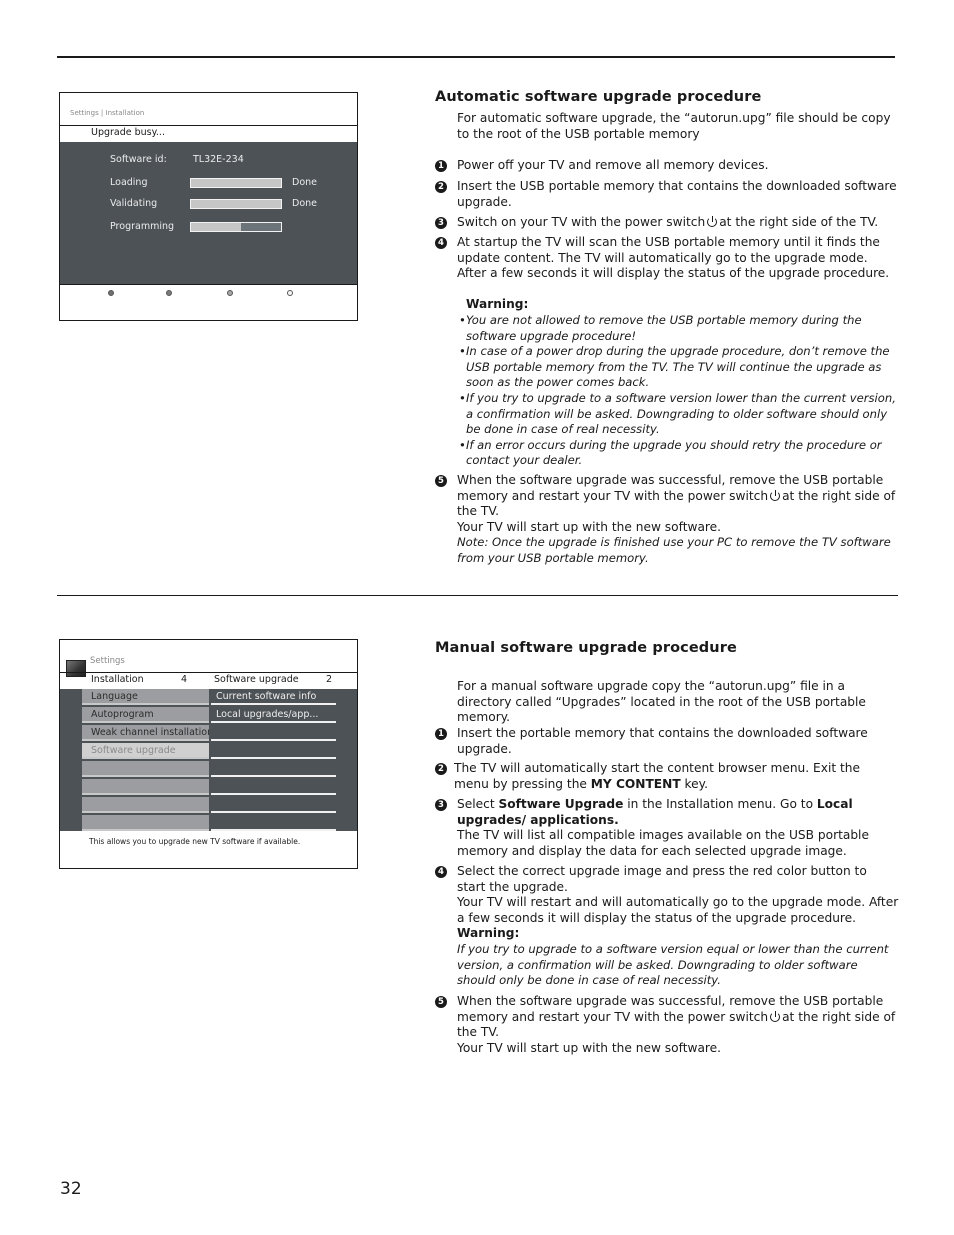 The image size is (954, 1235). What do you see at coordinates (145, 697) in the screenshot?
I see `menu-item: Language` at bounding box center [145, 697].